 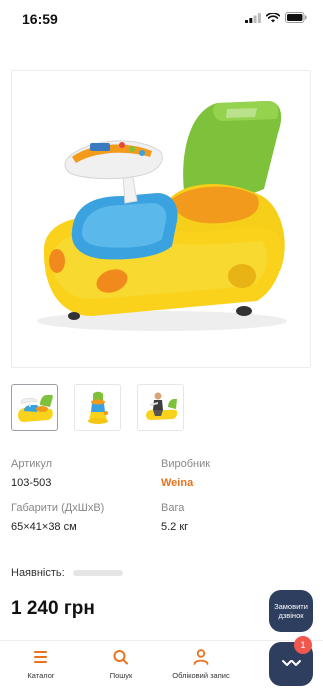 What do you see at coordinates (40, 657) in the screenshot?
I see `menu-icon` at bounding box center [40, 657].